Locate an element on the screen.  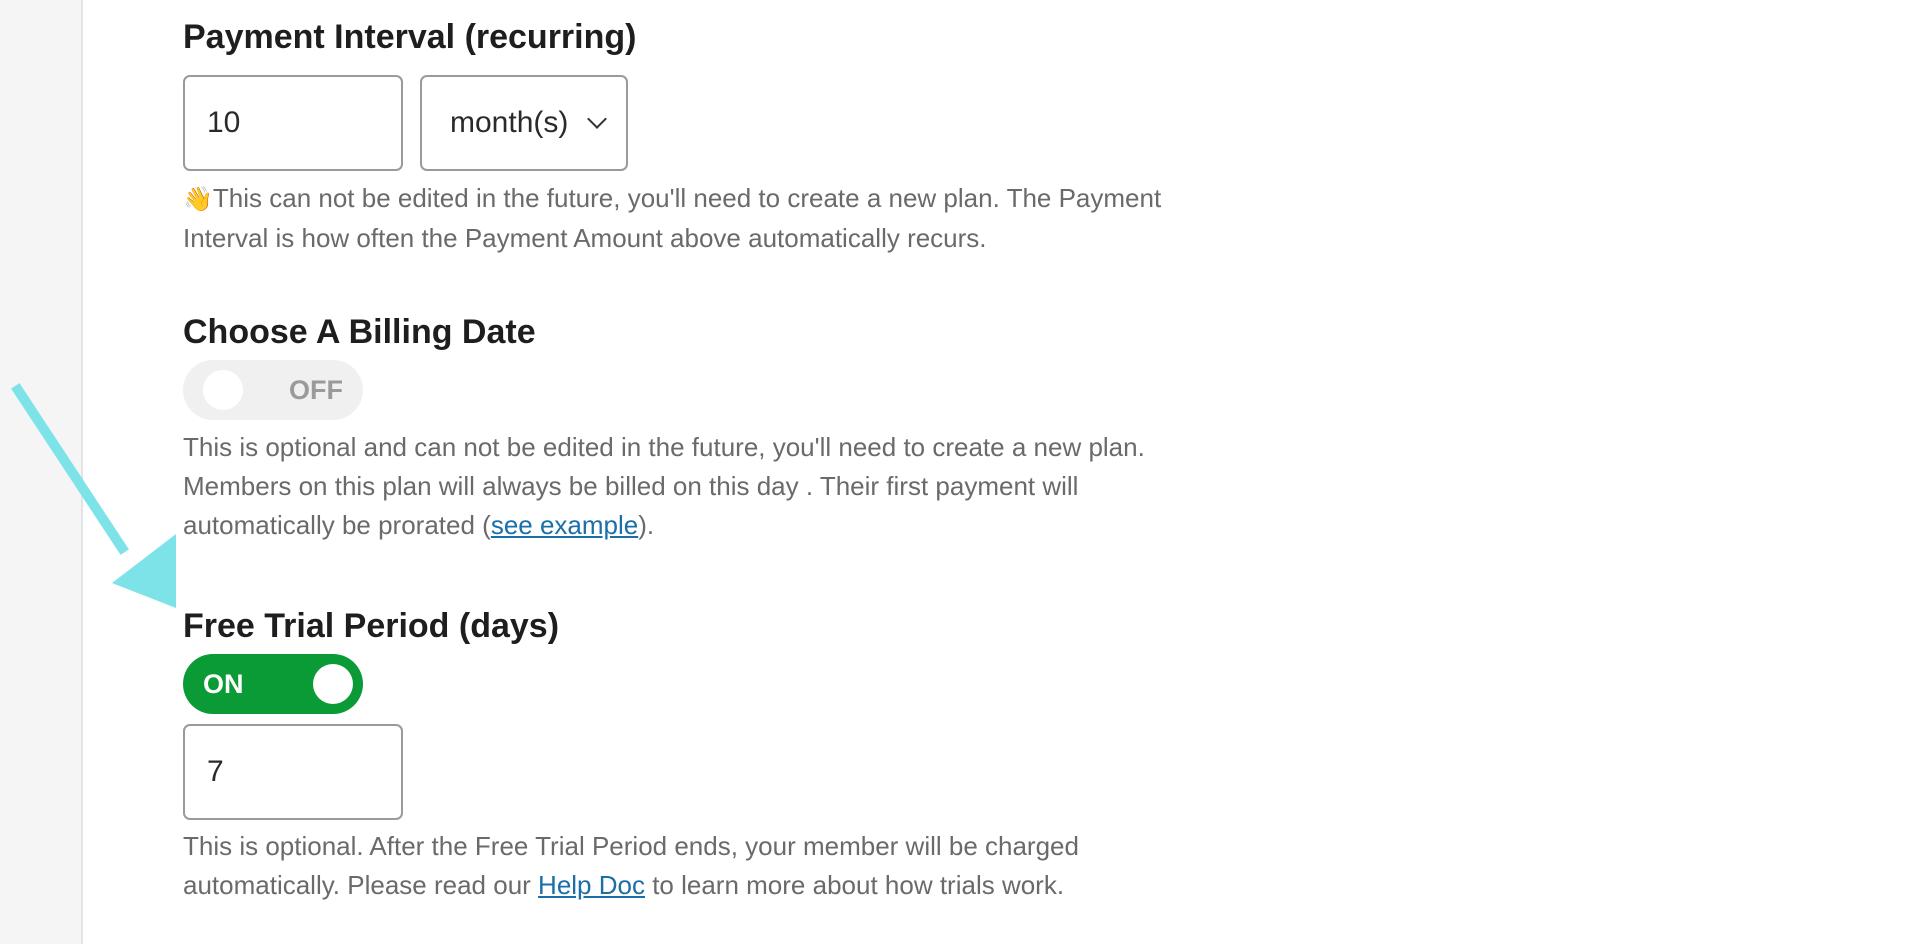
help-doc-link: Help Doc is located at coordinates (591, 885).